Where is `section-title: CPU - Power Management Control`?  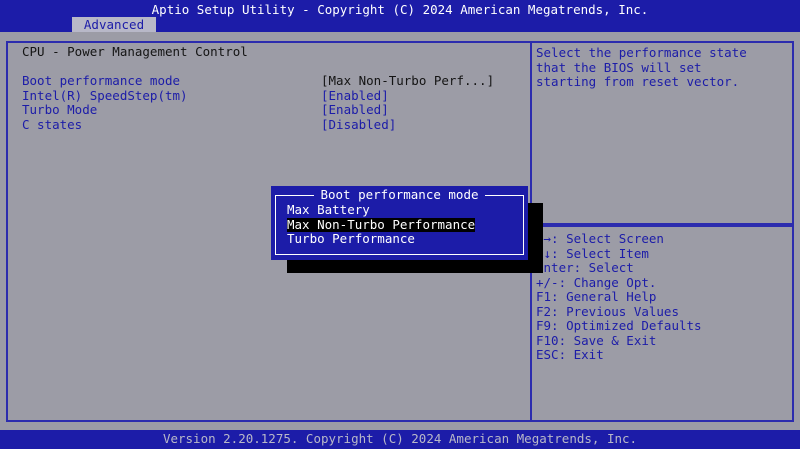
section-title: CPU - Power Management Control is located at coordinates (135, 51).